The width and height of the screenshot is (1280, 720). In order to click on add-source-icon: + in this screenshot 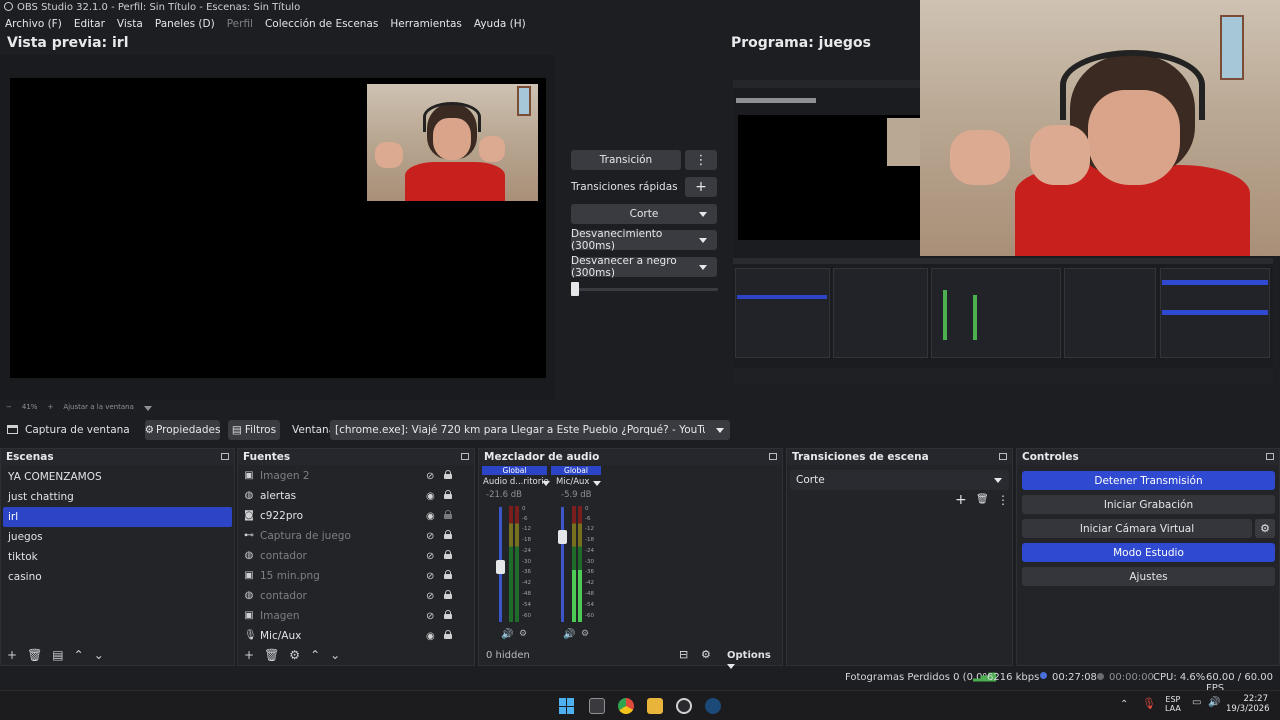, I will do `click(249, 655)`.